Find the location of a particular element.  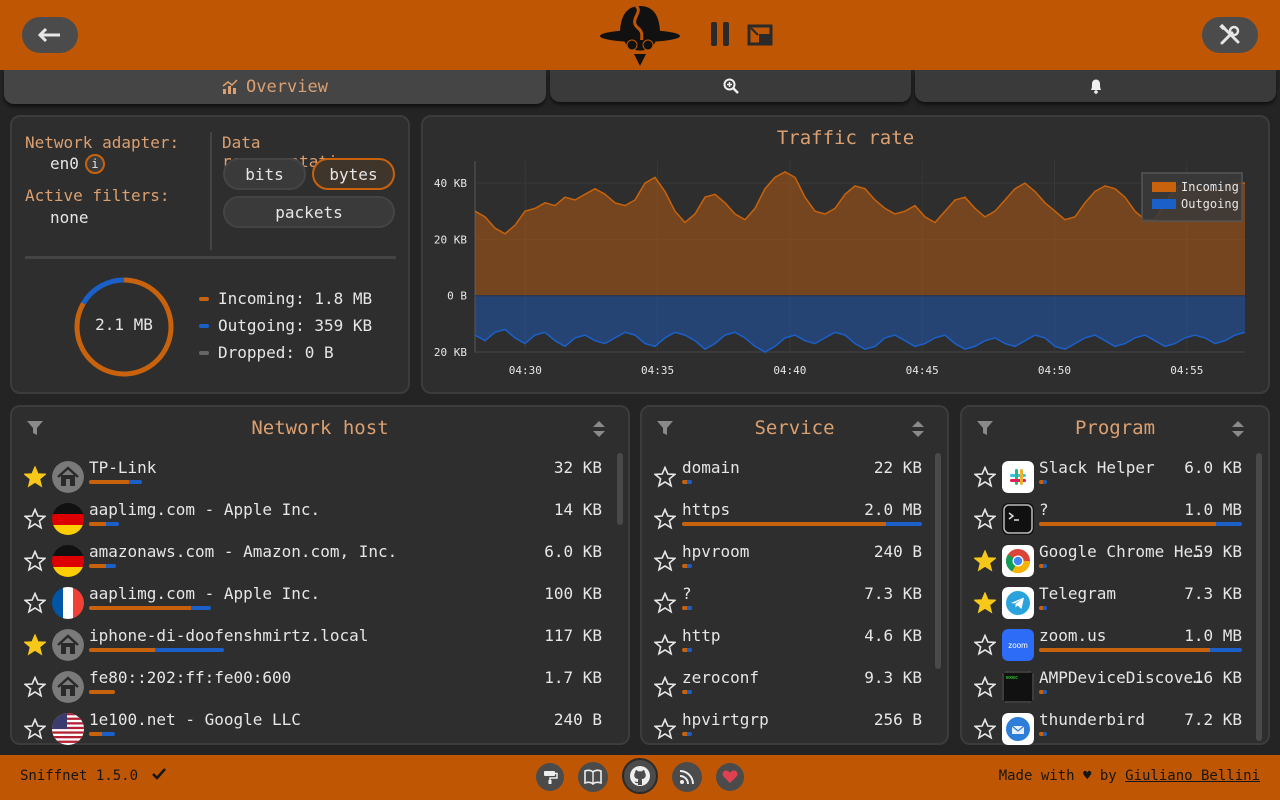

program-row: ? 1.0 MB is located at coordinates (1115, 521).